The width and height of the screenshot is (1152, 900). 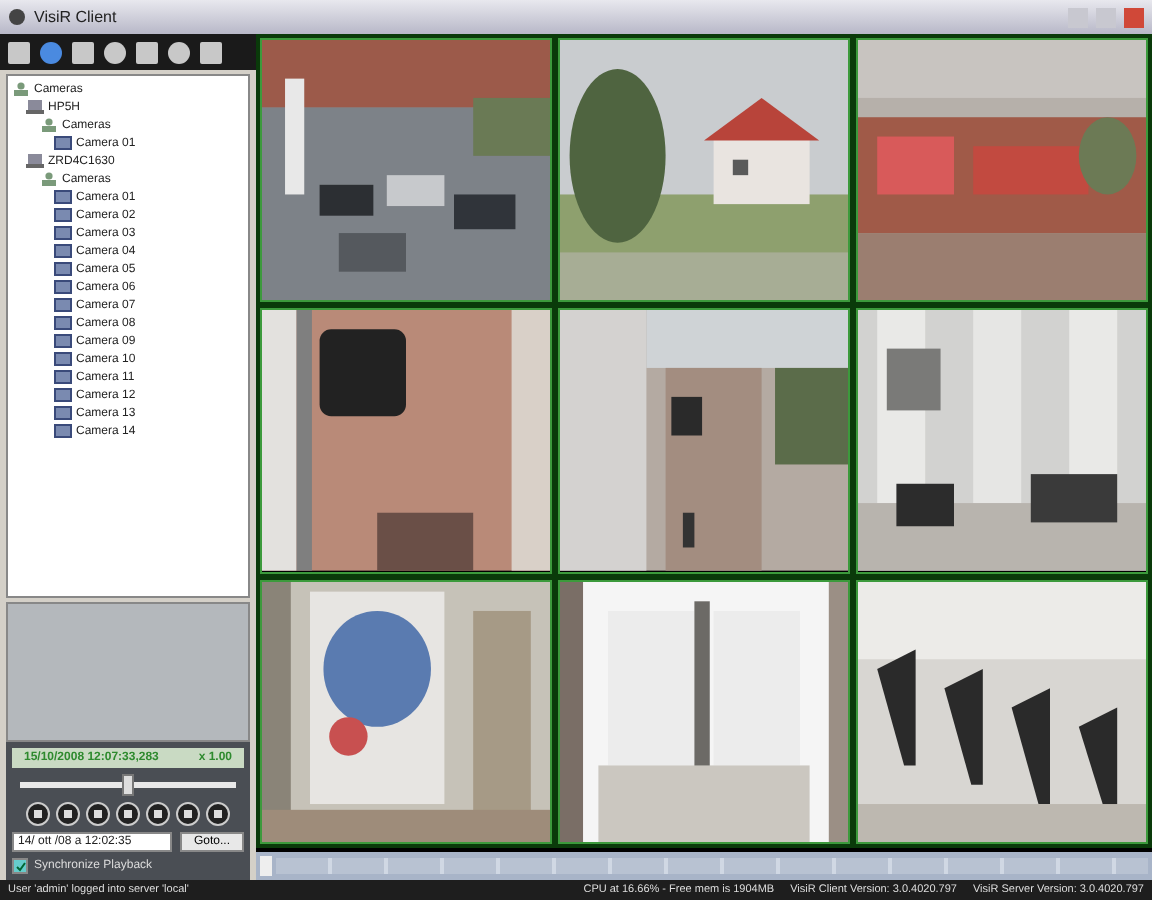 What do you see at coordinates (20, 866) in the screenshot?
I see `checkbox` at bounding box center [20, 866].